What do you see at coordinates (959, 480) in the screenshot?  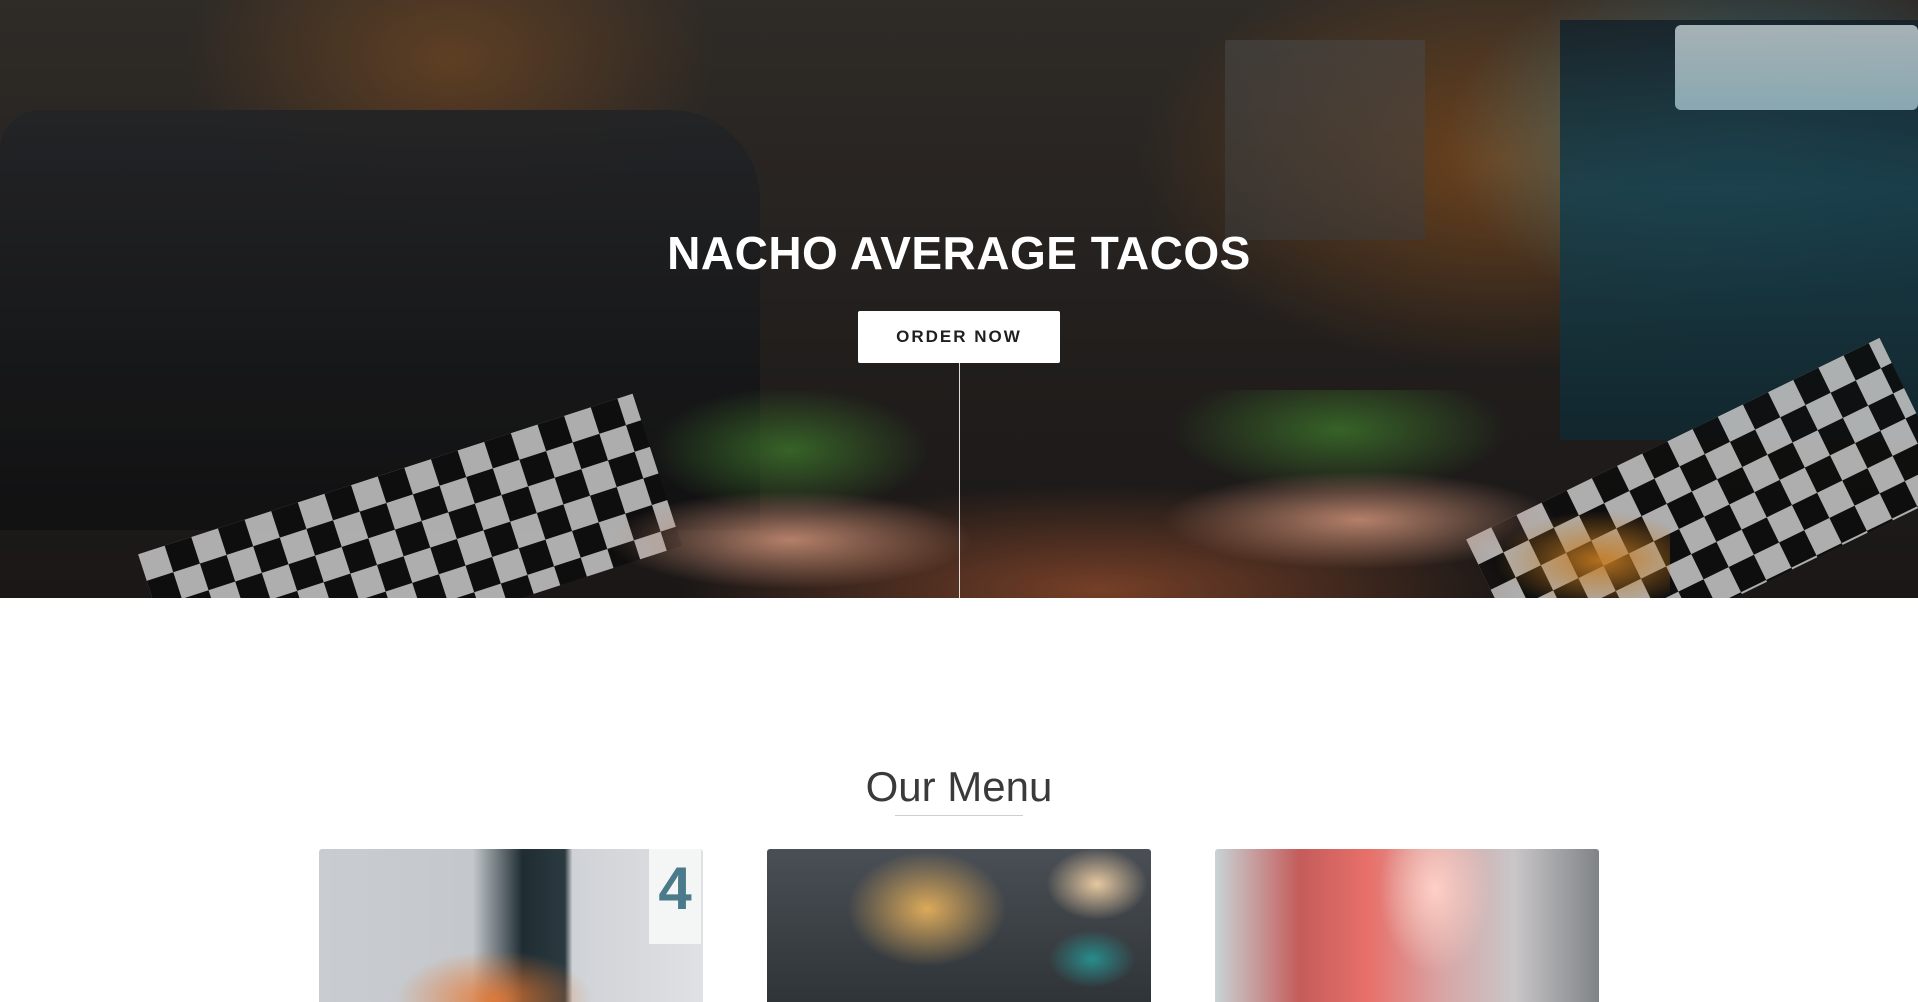 I see `order-button-connector-line` at bounding box center [959, 480].